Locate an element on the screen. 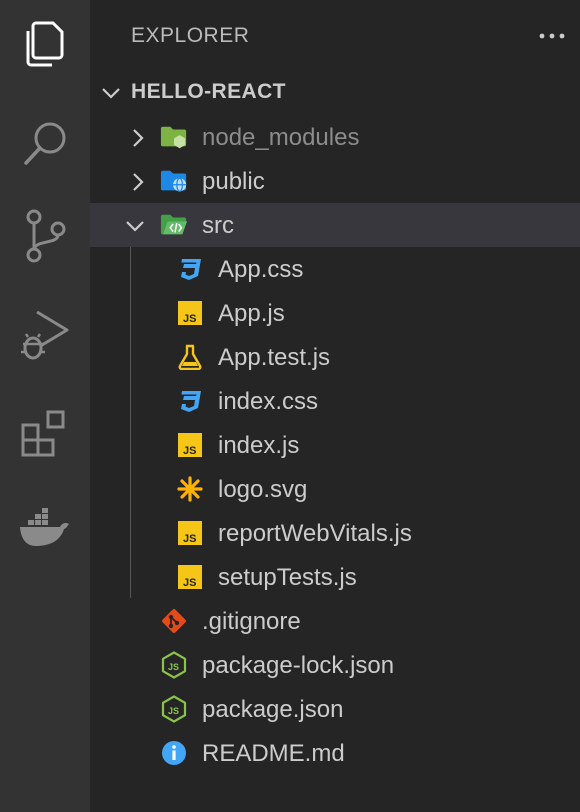 Image resolution: width=580 pixels, height=812 pixels. info-icon is located at coordinates (174, 753).